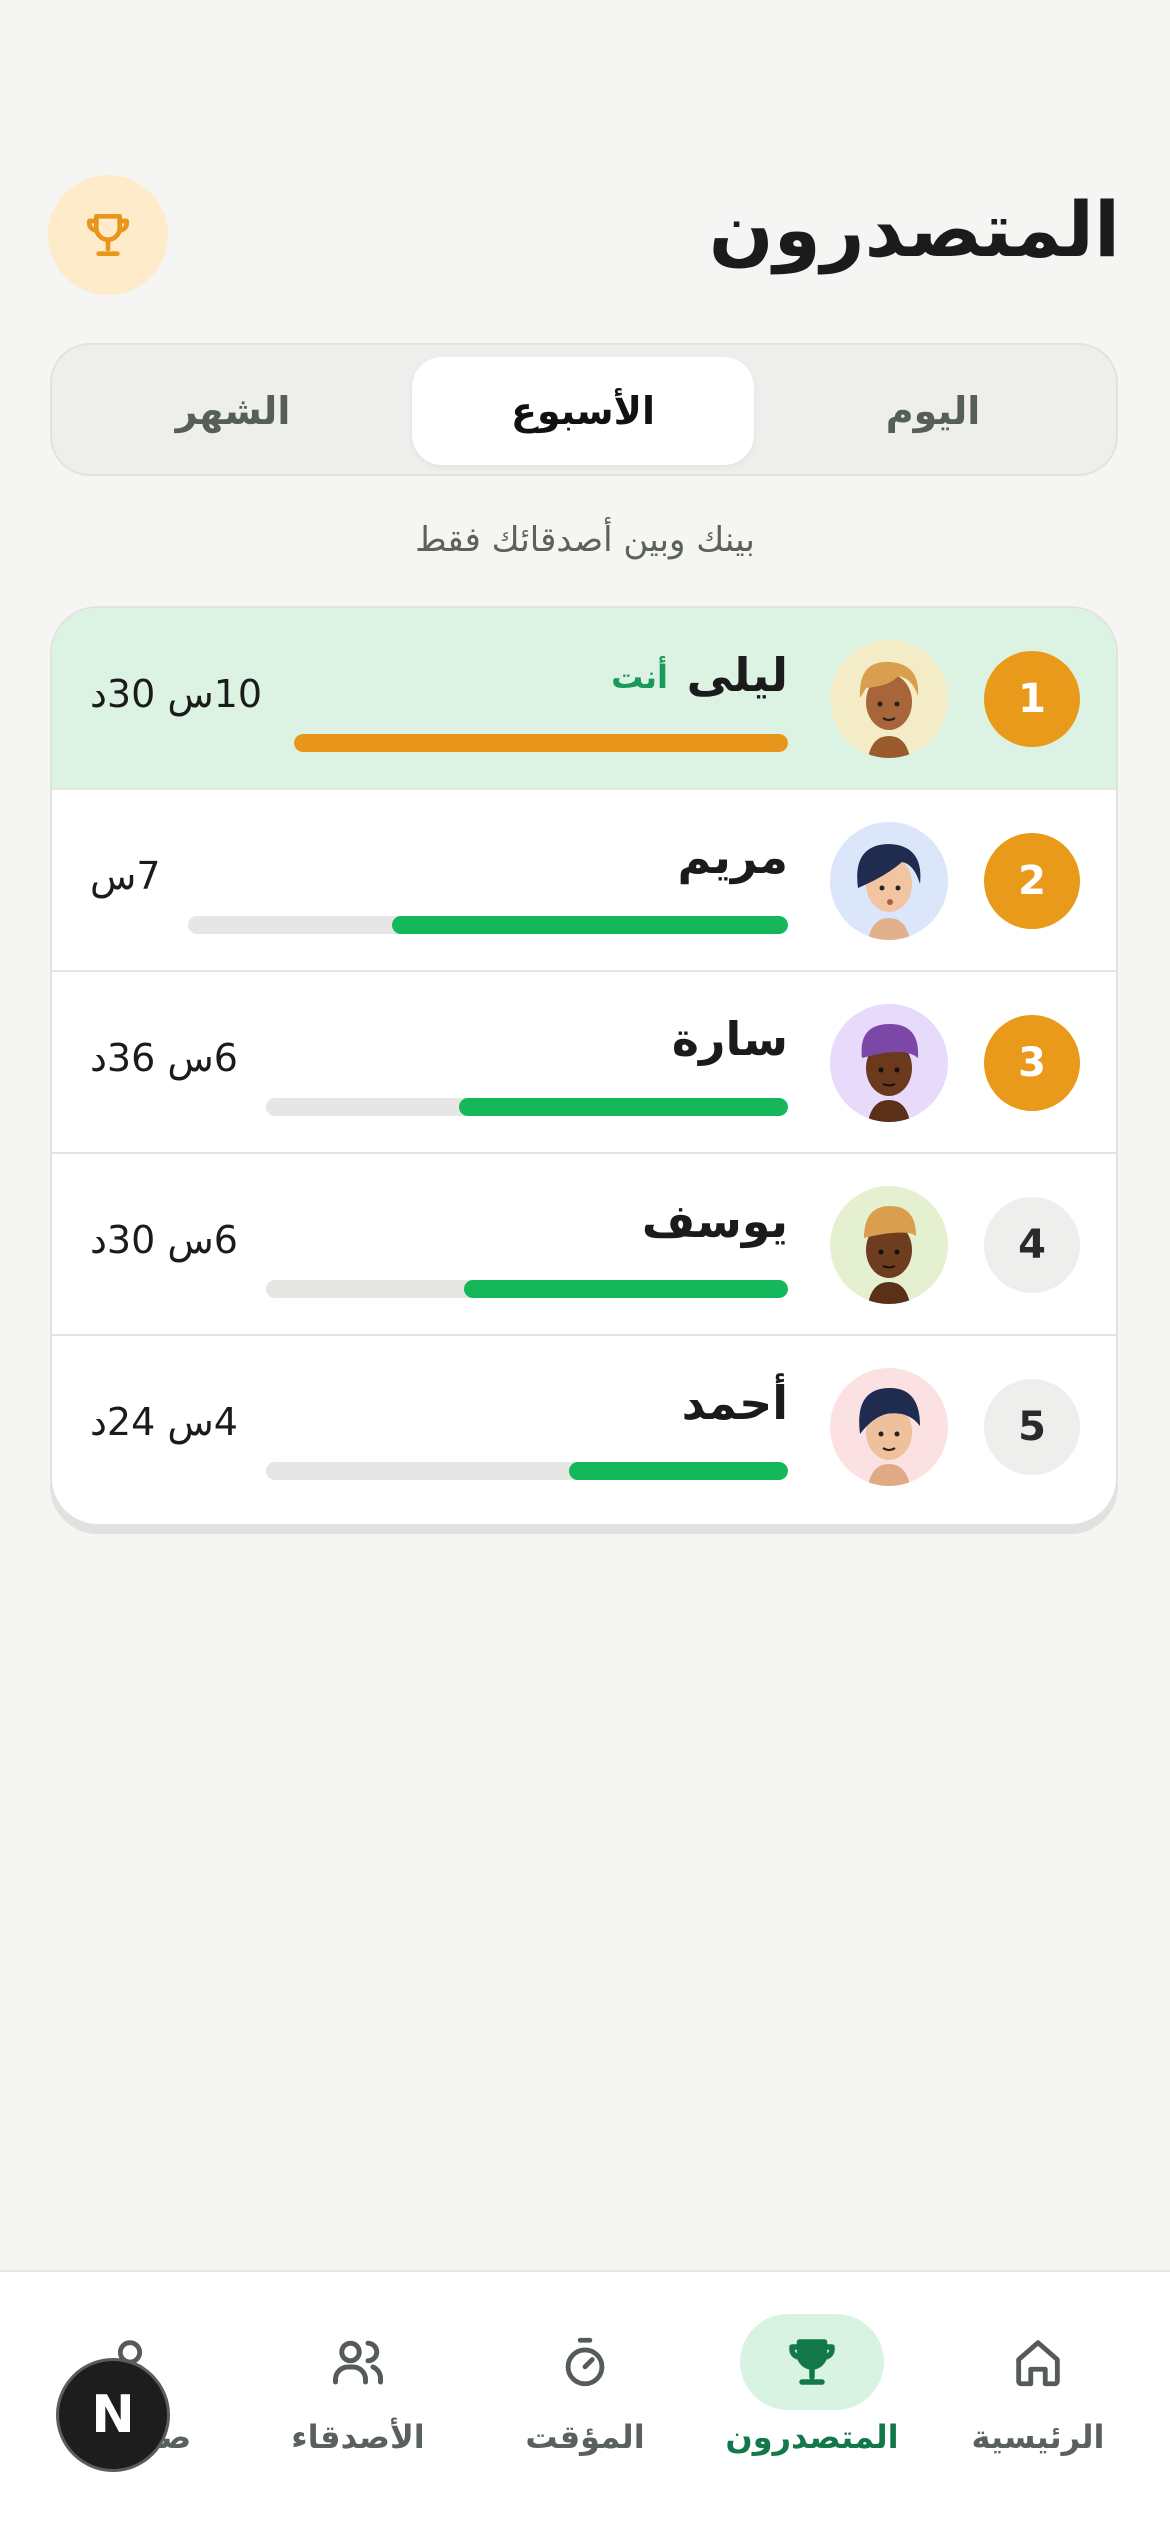 The height and width of the screenshot is (2534, 1170). What do you see at coordinates (1032, 1245) in the screenshot?
I see `rank-badge: 4` at bounding box center [1032, 1245].